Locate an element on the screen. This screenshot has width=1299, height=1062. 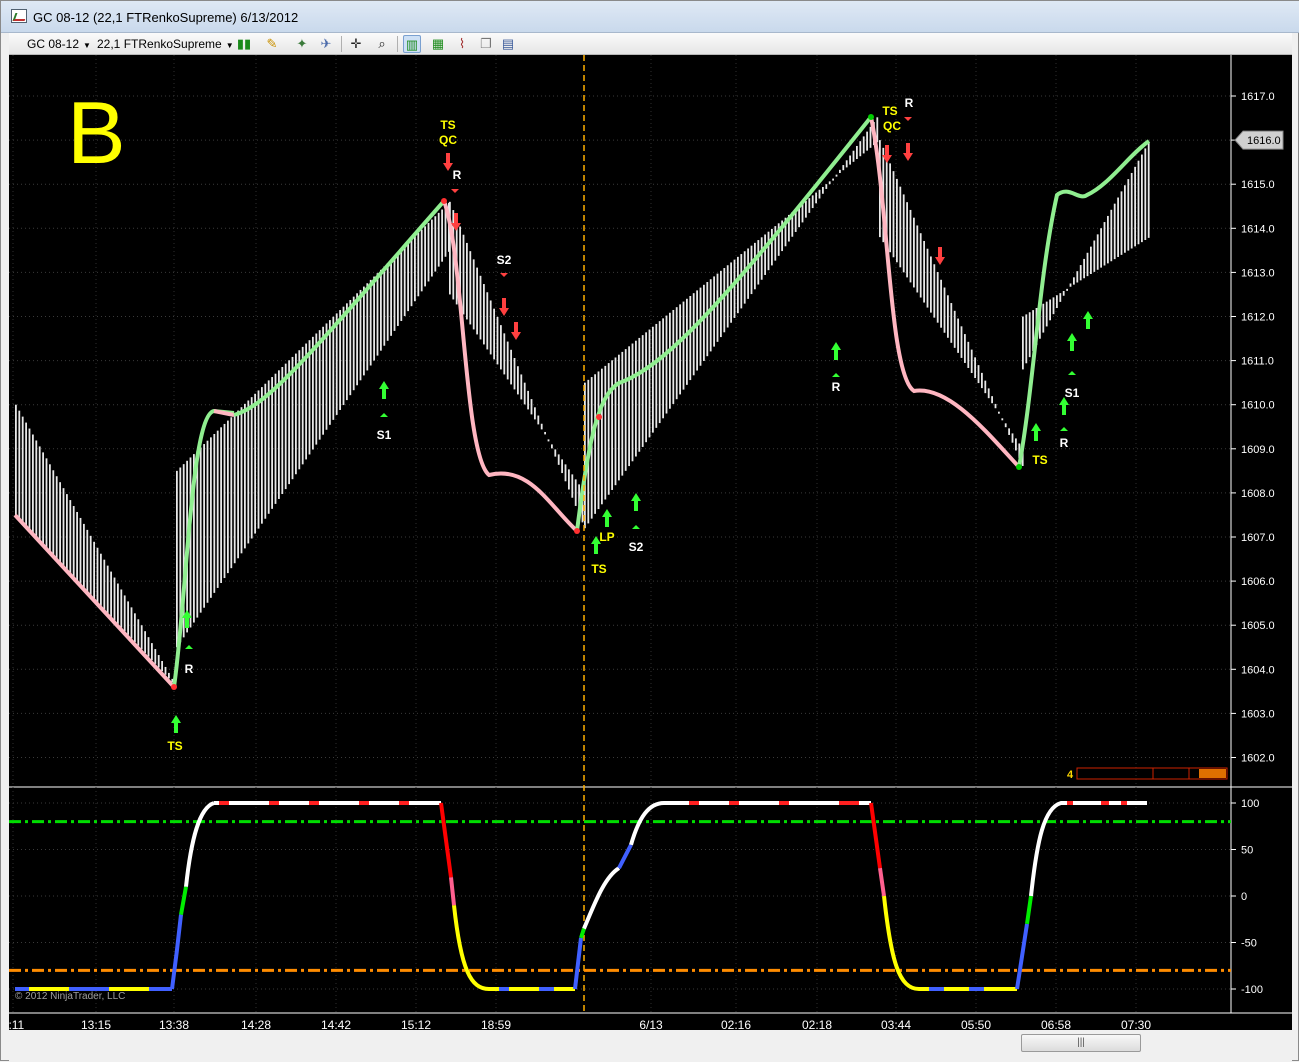
time-tick-label: 03:44 is located at coordinates (896, 1024).